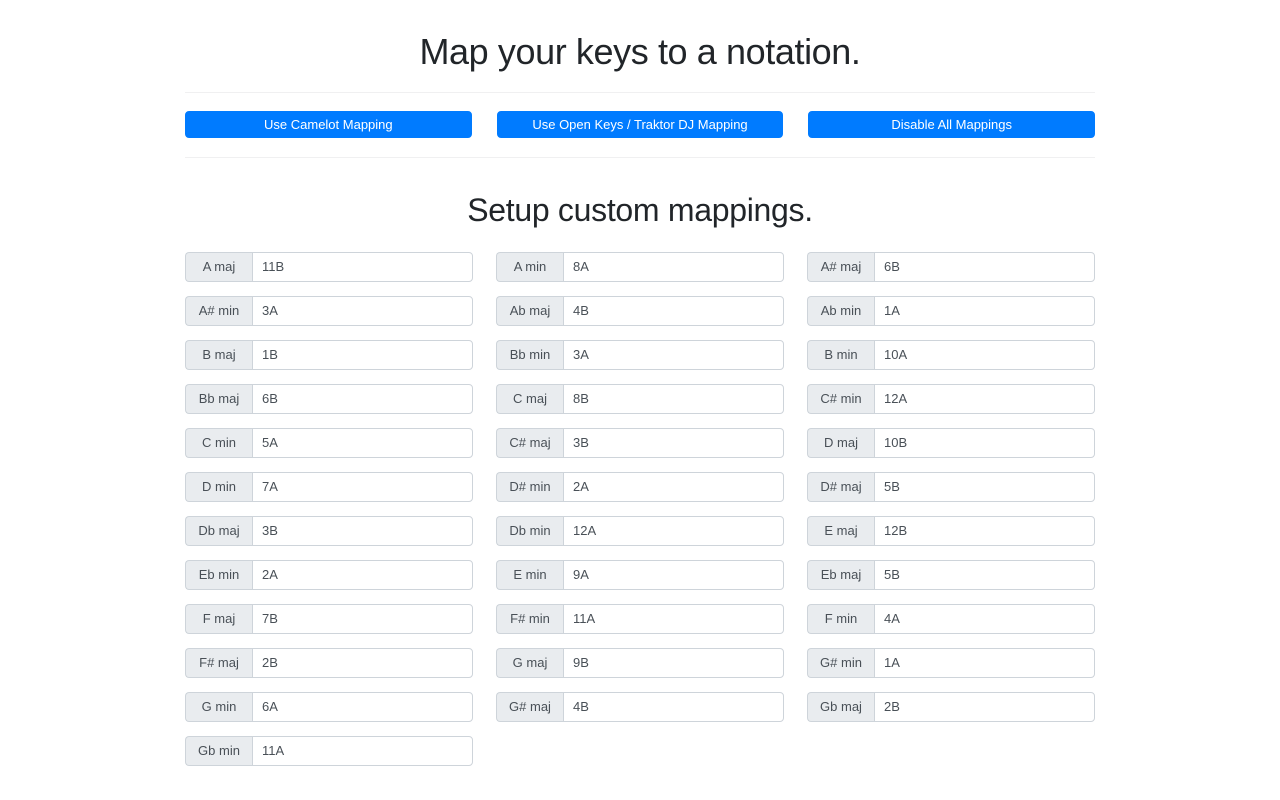 This screenshot has width=1280, height=800. What do you see at coordinates (840, 574) in the screenshot?
I see `mapping-key-label: Eb maj` at bounding box center [840, 574].